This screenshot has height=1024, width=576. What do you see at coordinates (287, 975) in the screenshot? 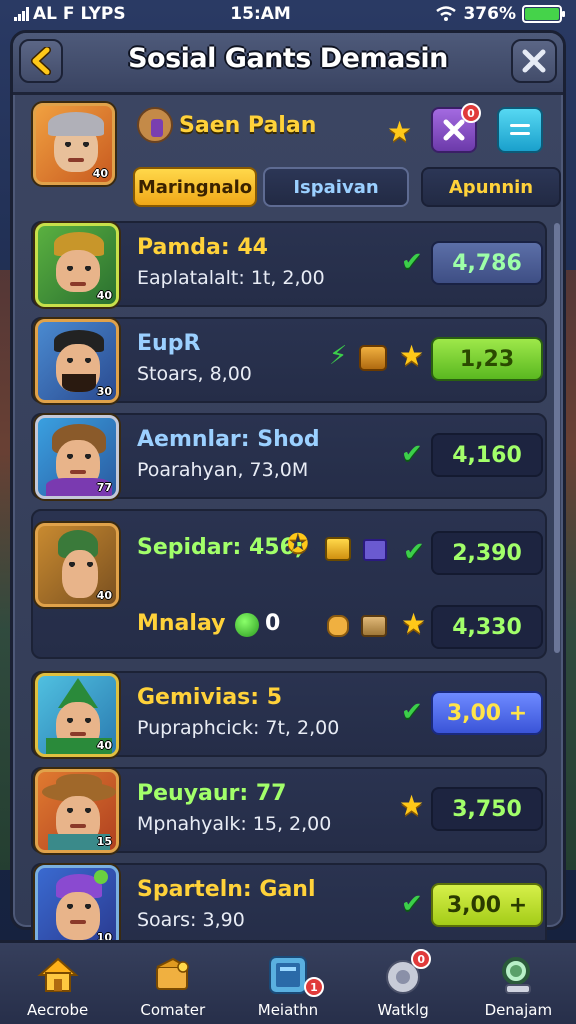
I see `book-icon` at bounding box center [287, 975].